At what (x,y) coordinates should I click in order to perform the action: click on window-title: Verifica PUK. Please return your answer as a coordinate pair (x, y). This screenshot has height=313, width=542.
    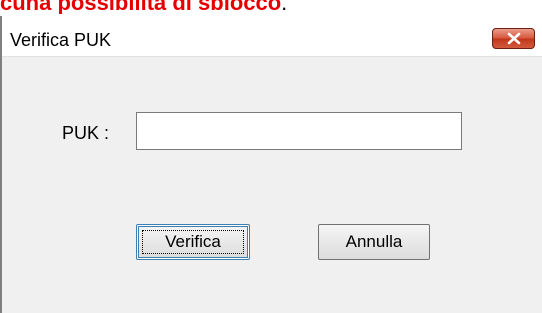
    Looking at the image, I should click on (61, 40).